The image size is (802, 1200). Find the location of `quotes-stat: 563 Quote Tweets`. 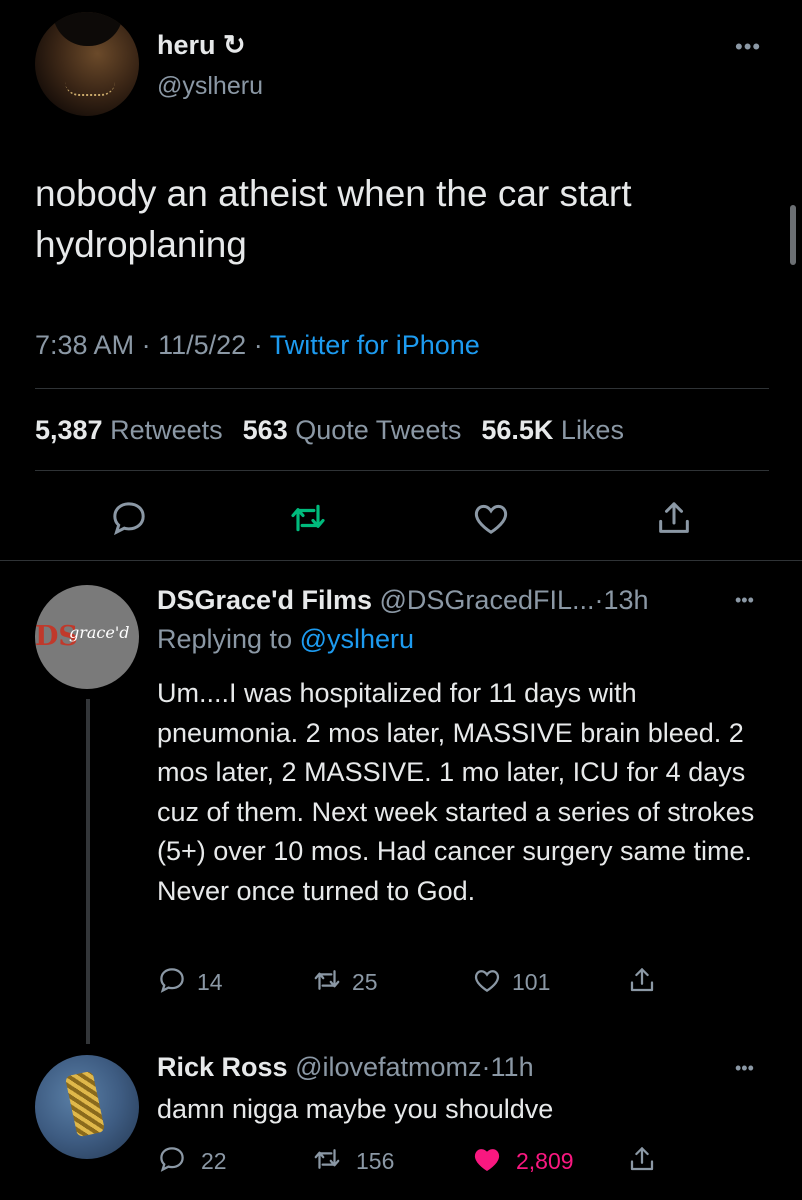

quotes-stat: 563 Quote Tweets is located at coordinates (352, 430).